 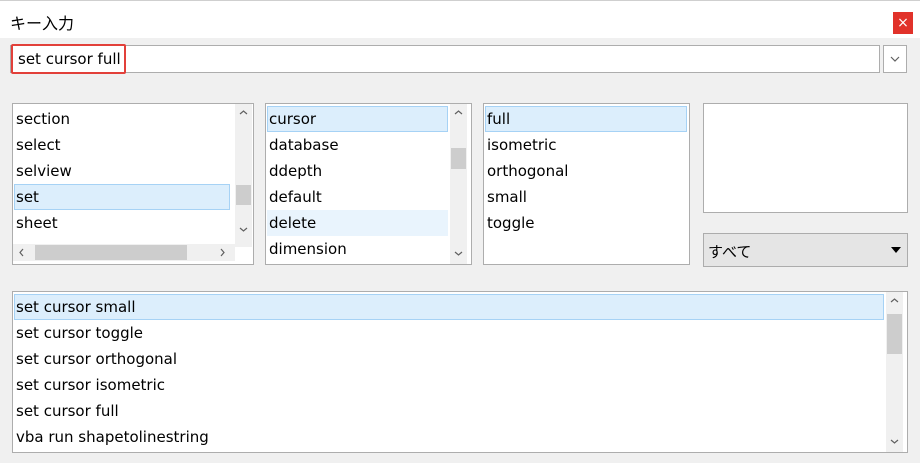 What do you see at coordinates (449, 307) in the screenshot?
I see `history-item-selected: set cursor small` at bounding box center [449, 307].